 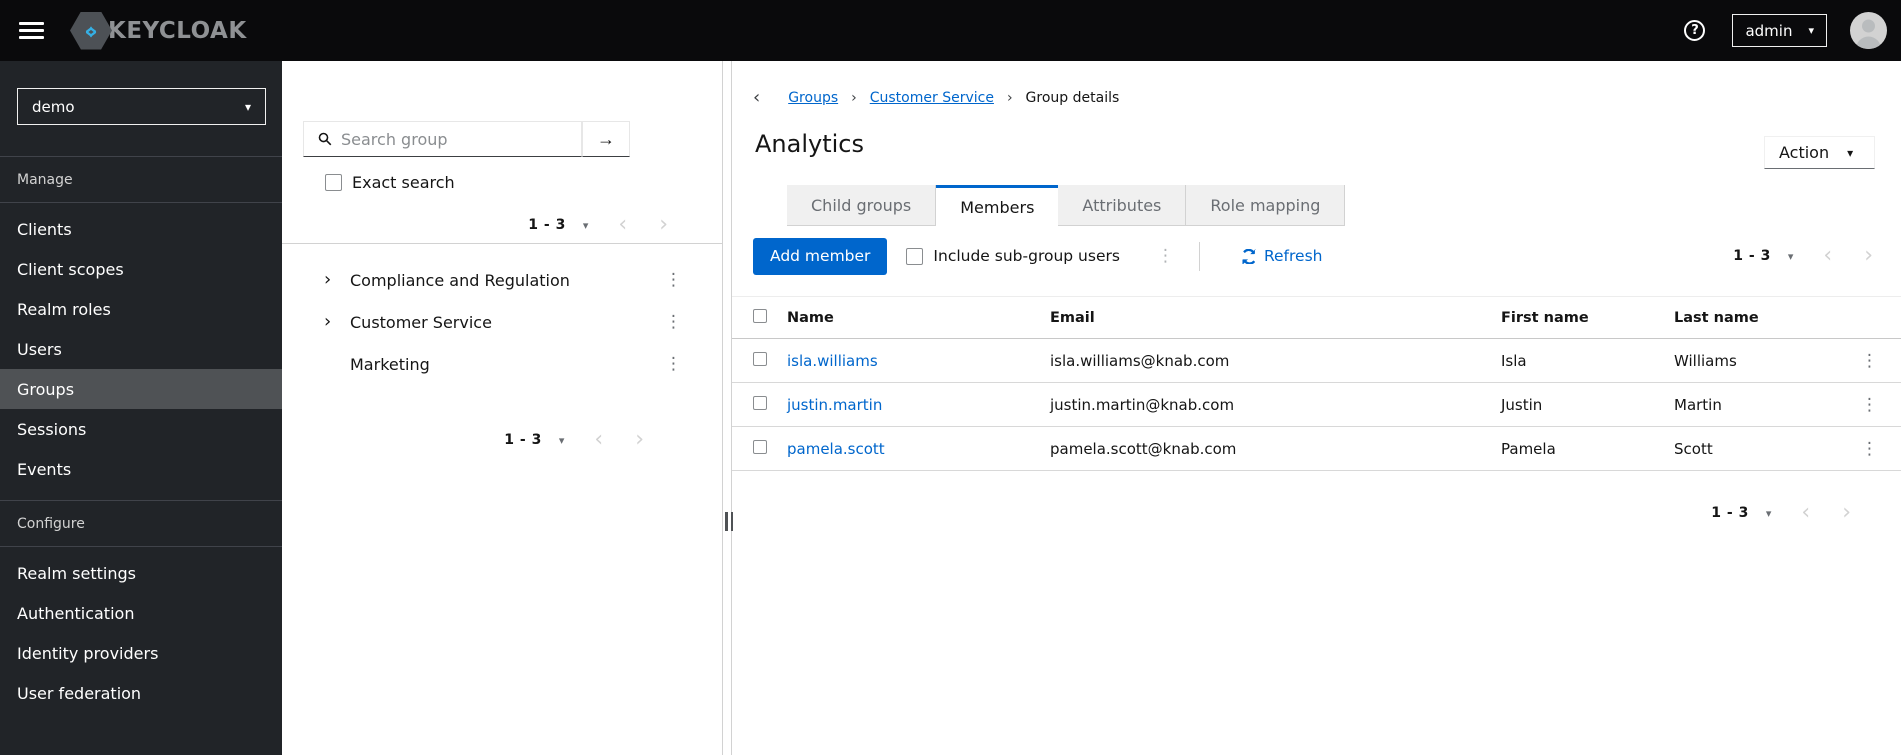 I want to click on sidebar-item-client-scopes: Client scopes, so click(x=141, y=269).